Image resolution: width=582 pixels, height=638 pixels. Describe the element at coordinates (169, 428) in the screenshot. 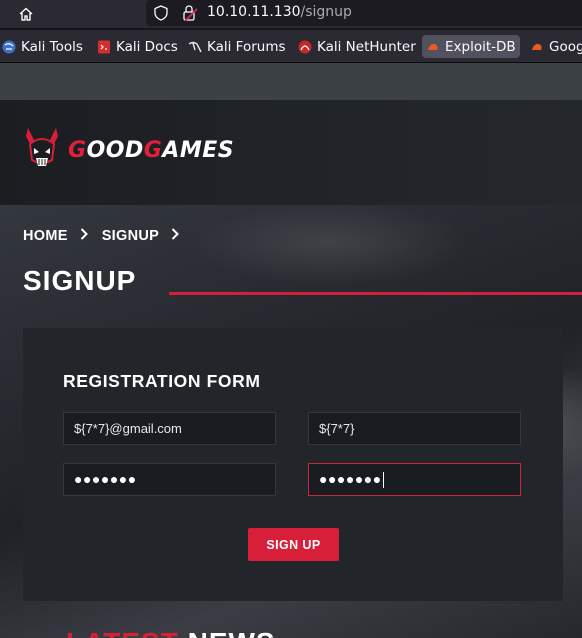

I see `email-field: ${7*7}@gmail.com` at that location.